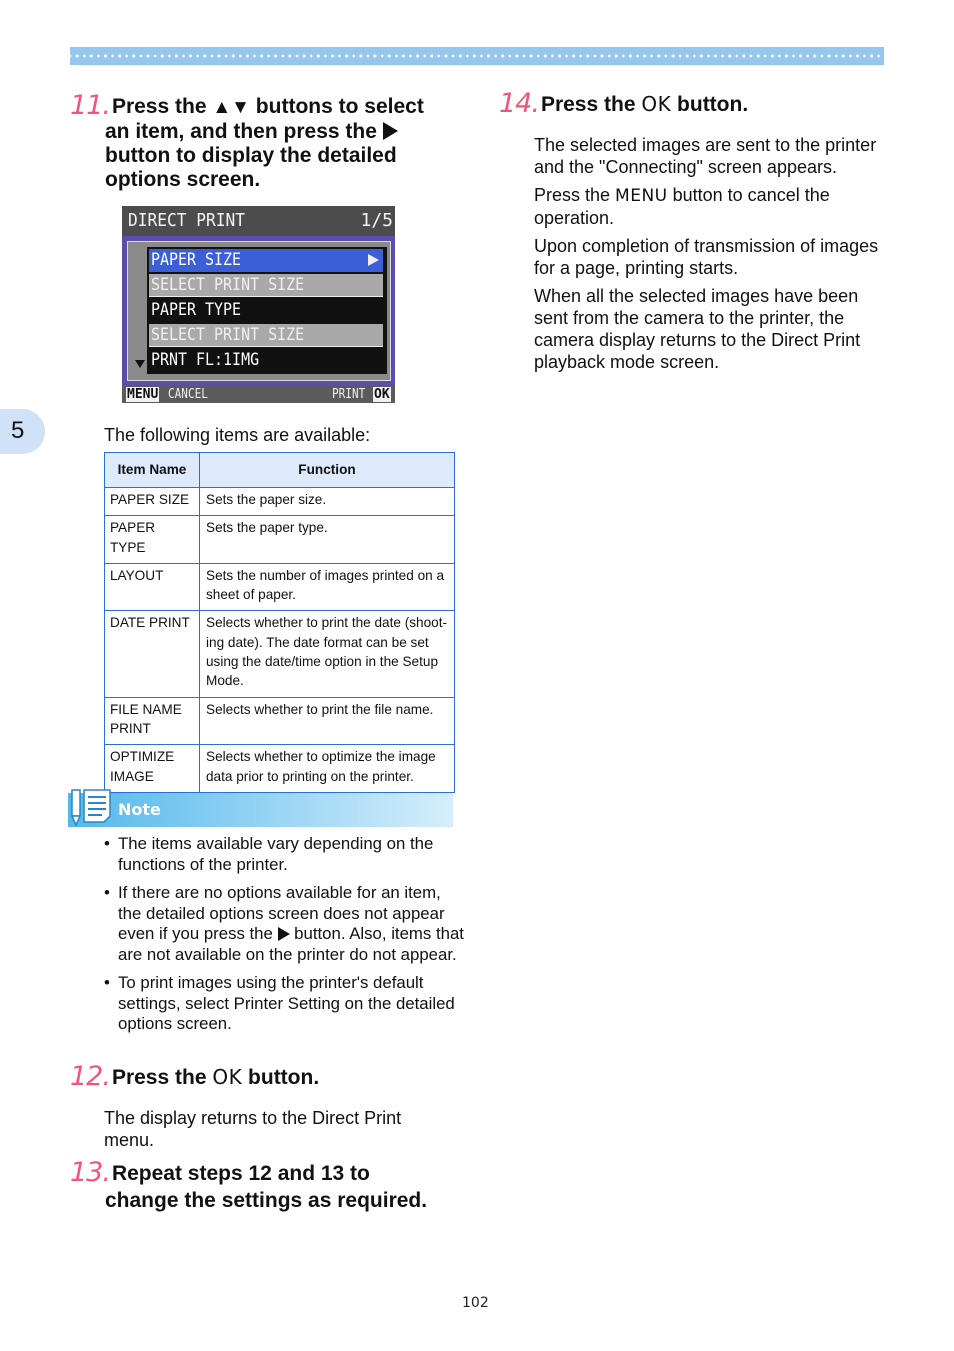 Image resolution: width=954 pixels, height=1351 pixels. I want to click on cancel-label: CANCEL, so click(188, 394).